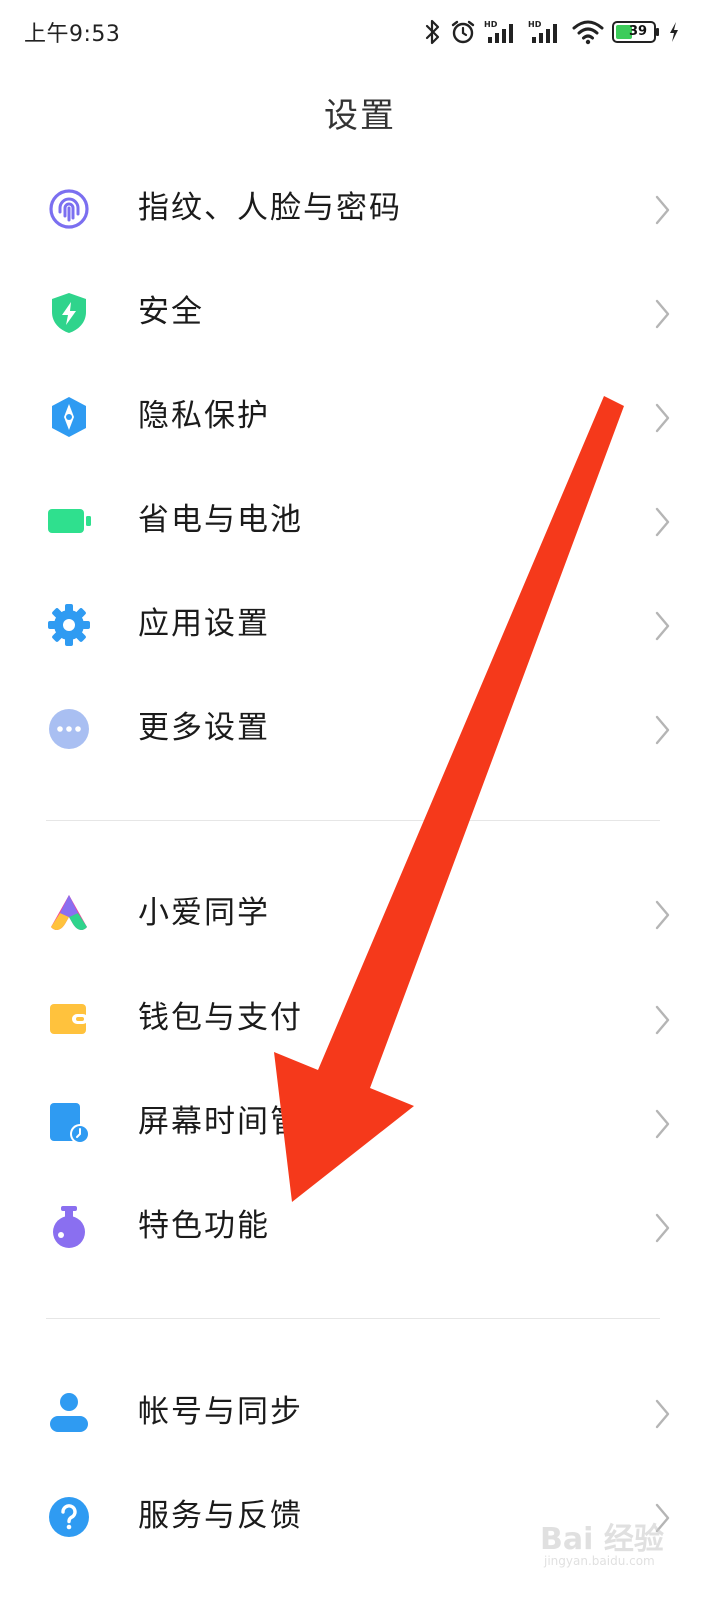 The image size is (720, 1600). I want to click on screen-time-icon, so click(69, 1123).